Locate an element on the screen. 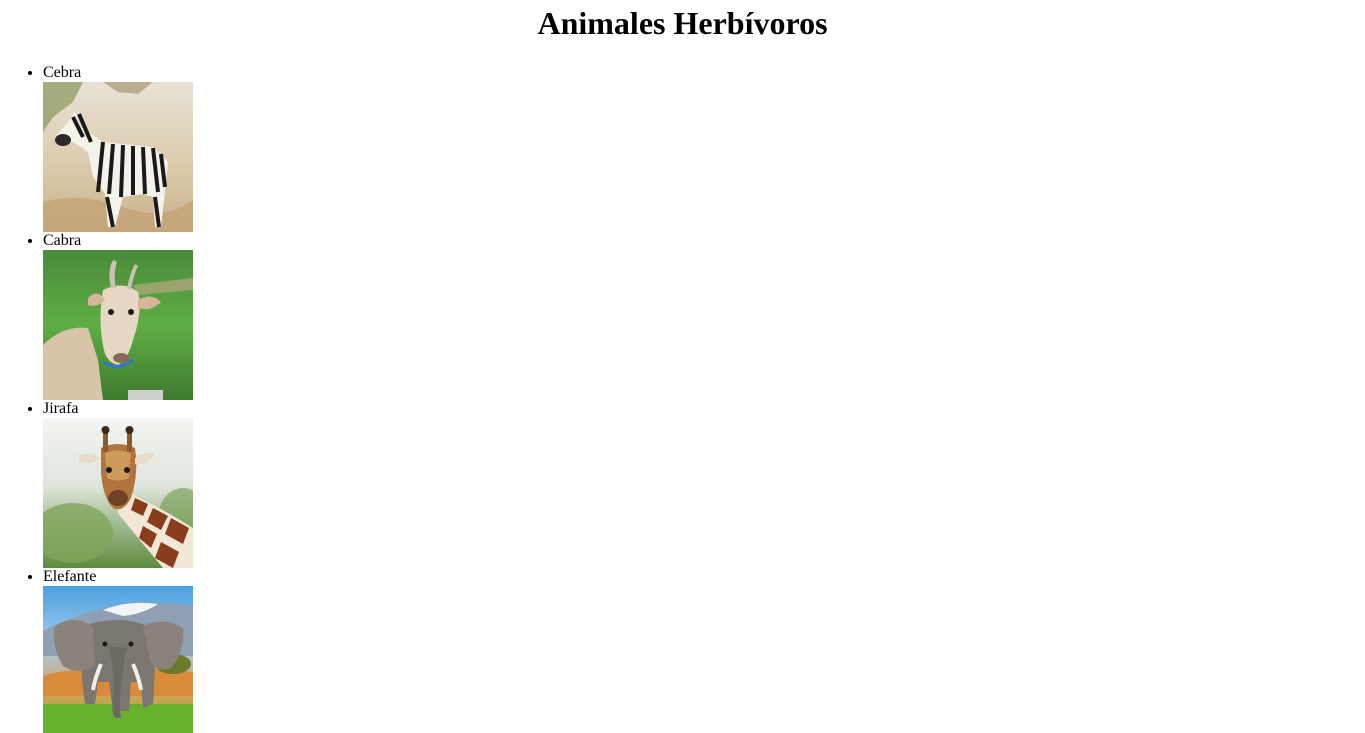 The height and width of the screenshot is (733, 1365). animal-name: Elefante is located at coordinates (70, 576).